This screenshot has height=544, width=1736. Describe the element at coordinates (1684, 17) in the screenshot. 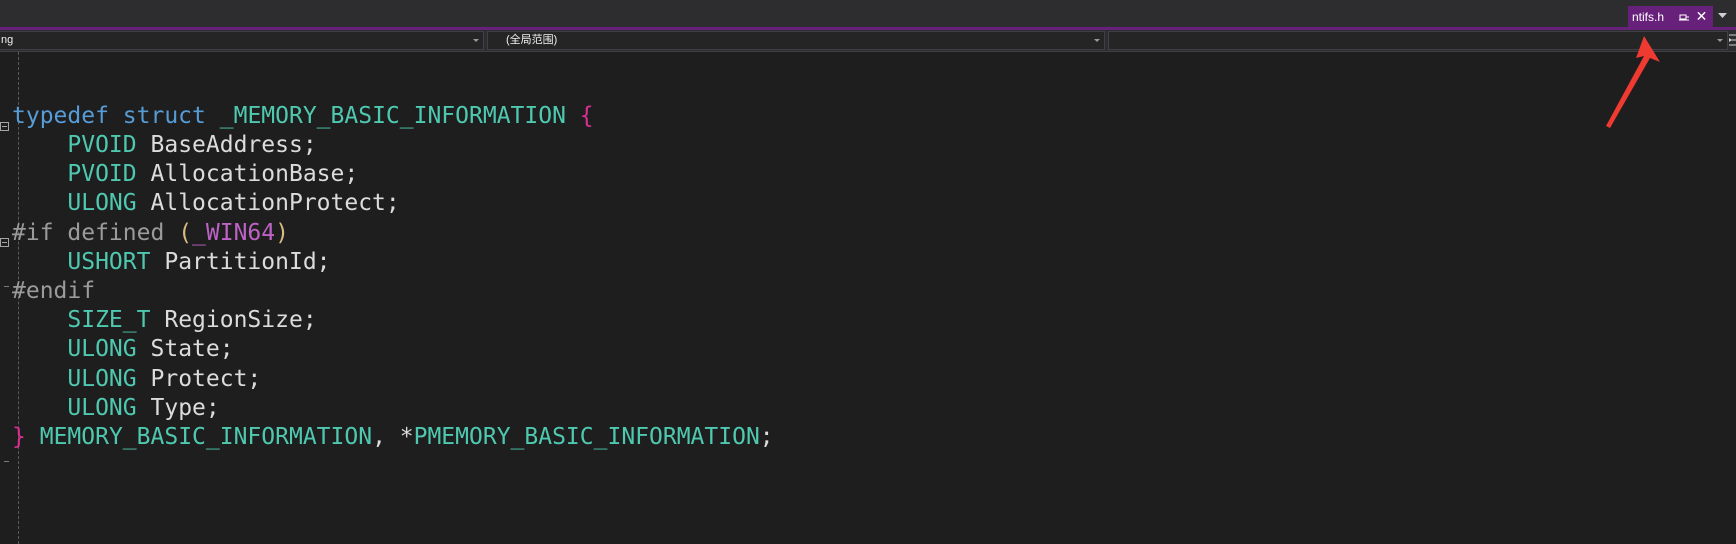

I see `pin-icon` at that location.